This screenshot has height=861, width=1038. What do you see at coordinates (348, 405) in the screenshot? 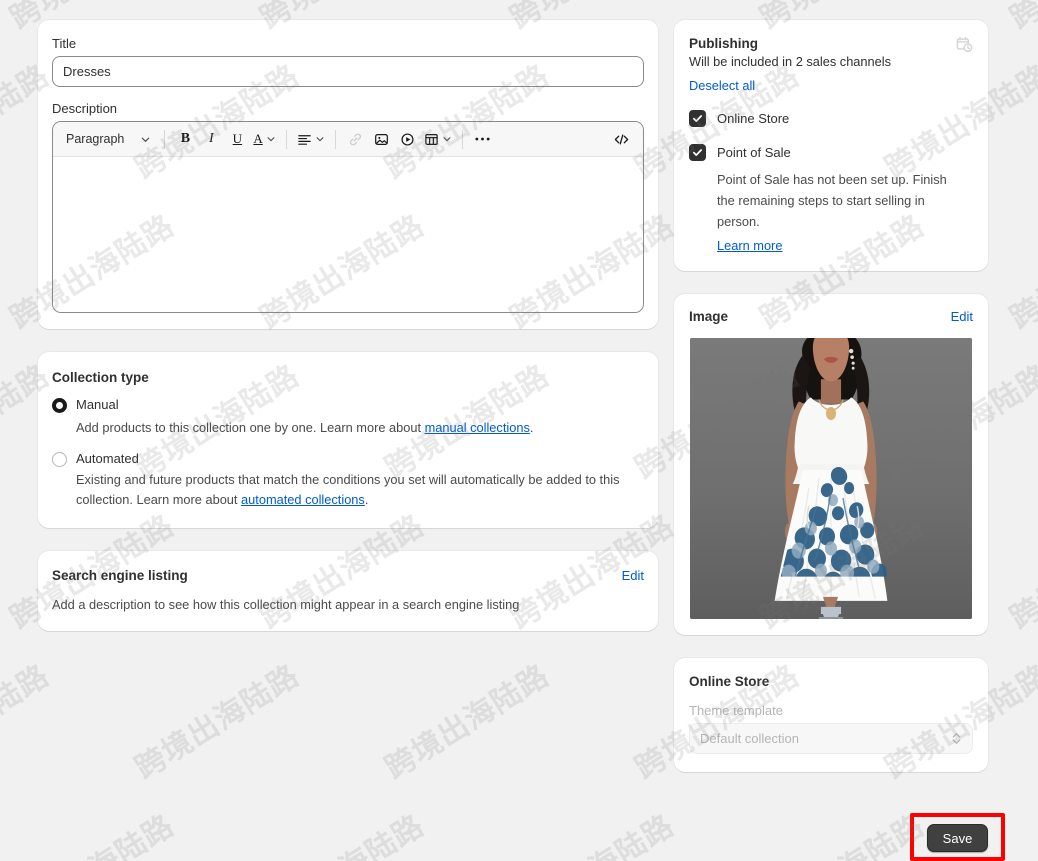
I see `radio-option-manual: Manual` at bounding box center [348, 405].